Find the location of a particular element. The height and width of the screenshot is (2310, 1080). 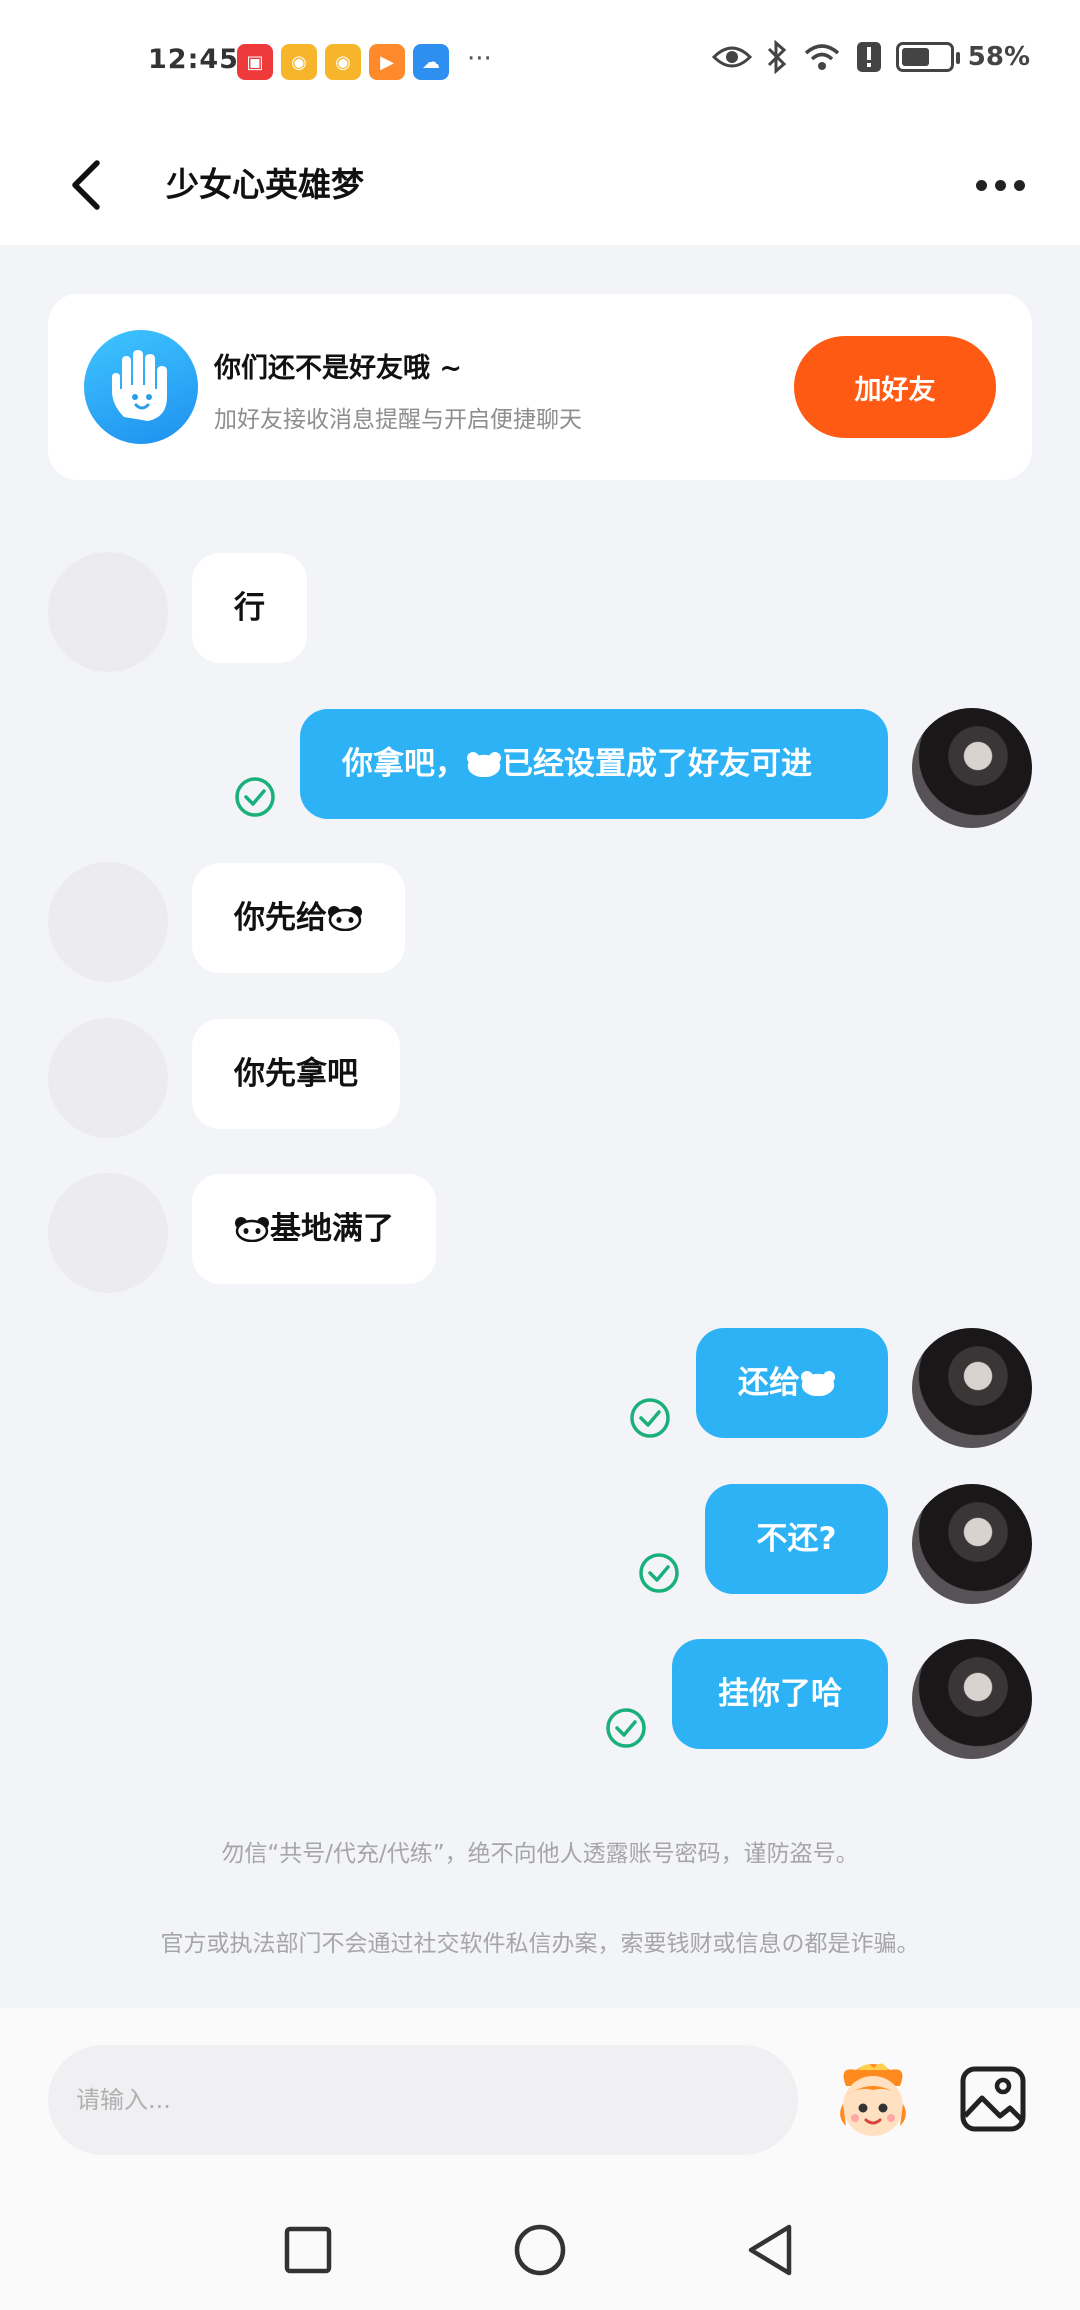

message-input is located at coordinates (423, 2100).